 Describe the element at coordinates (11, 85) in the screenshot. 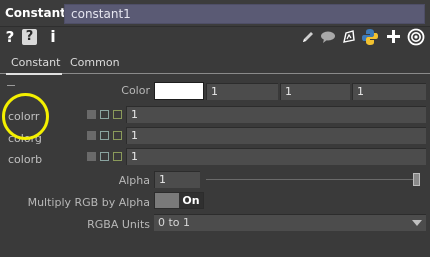

I see `collapse-dash` at that location.